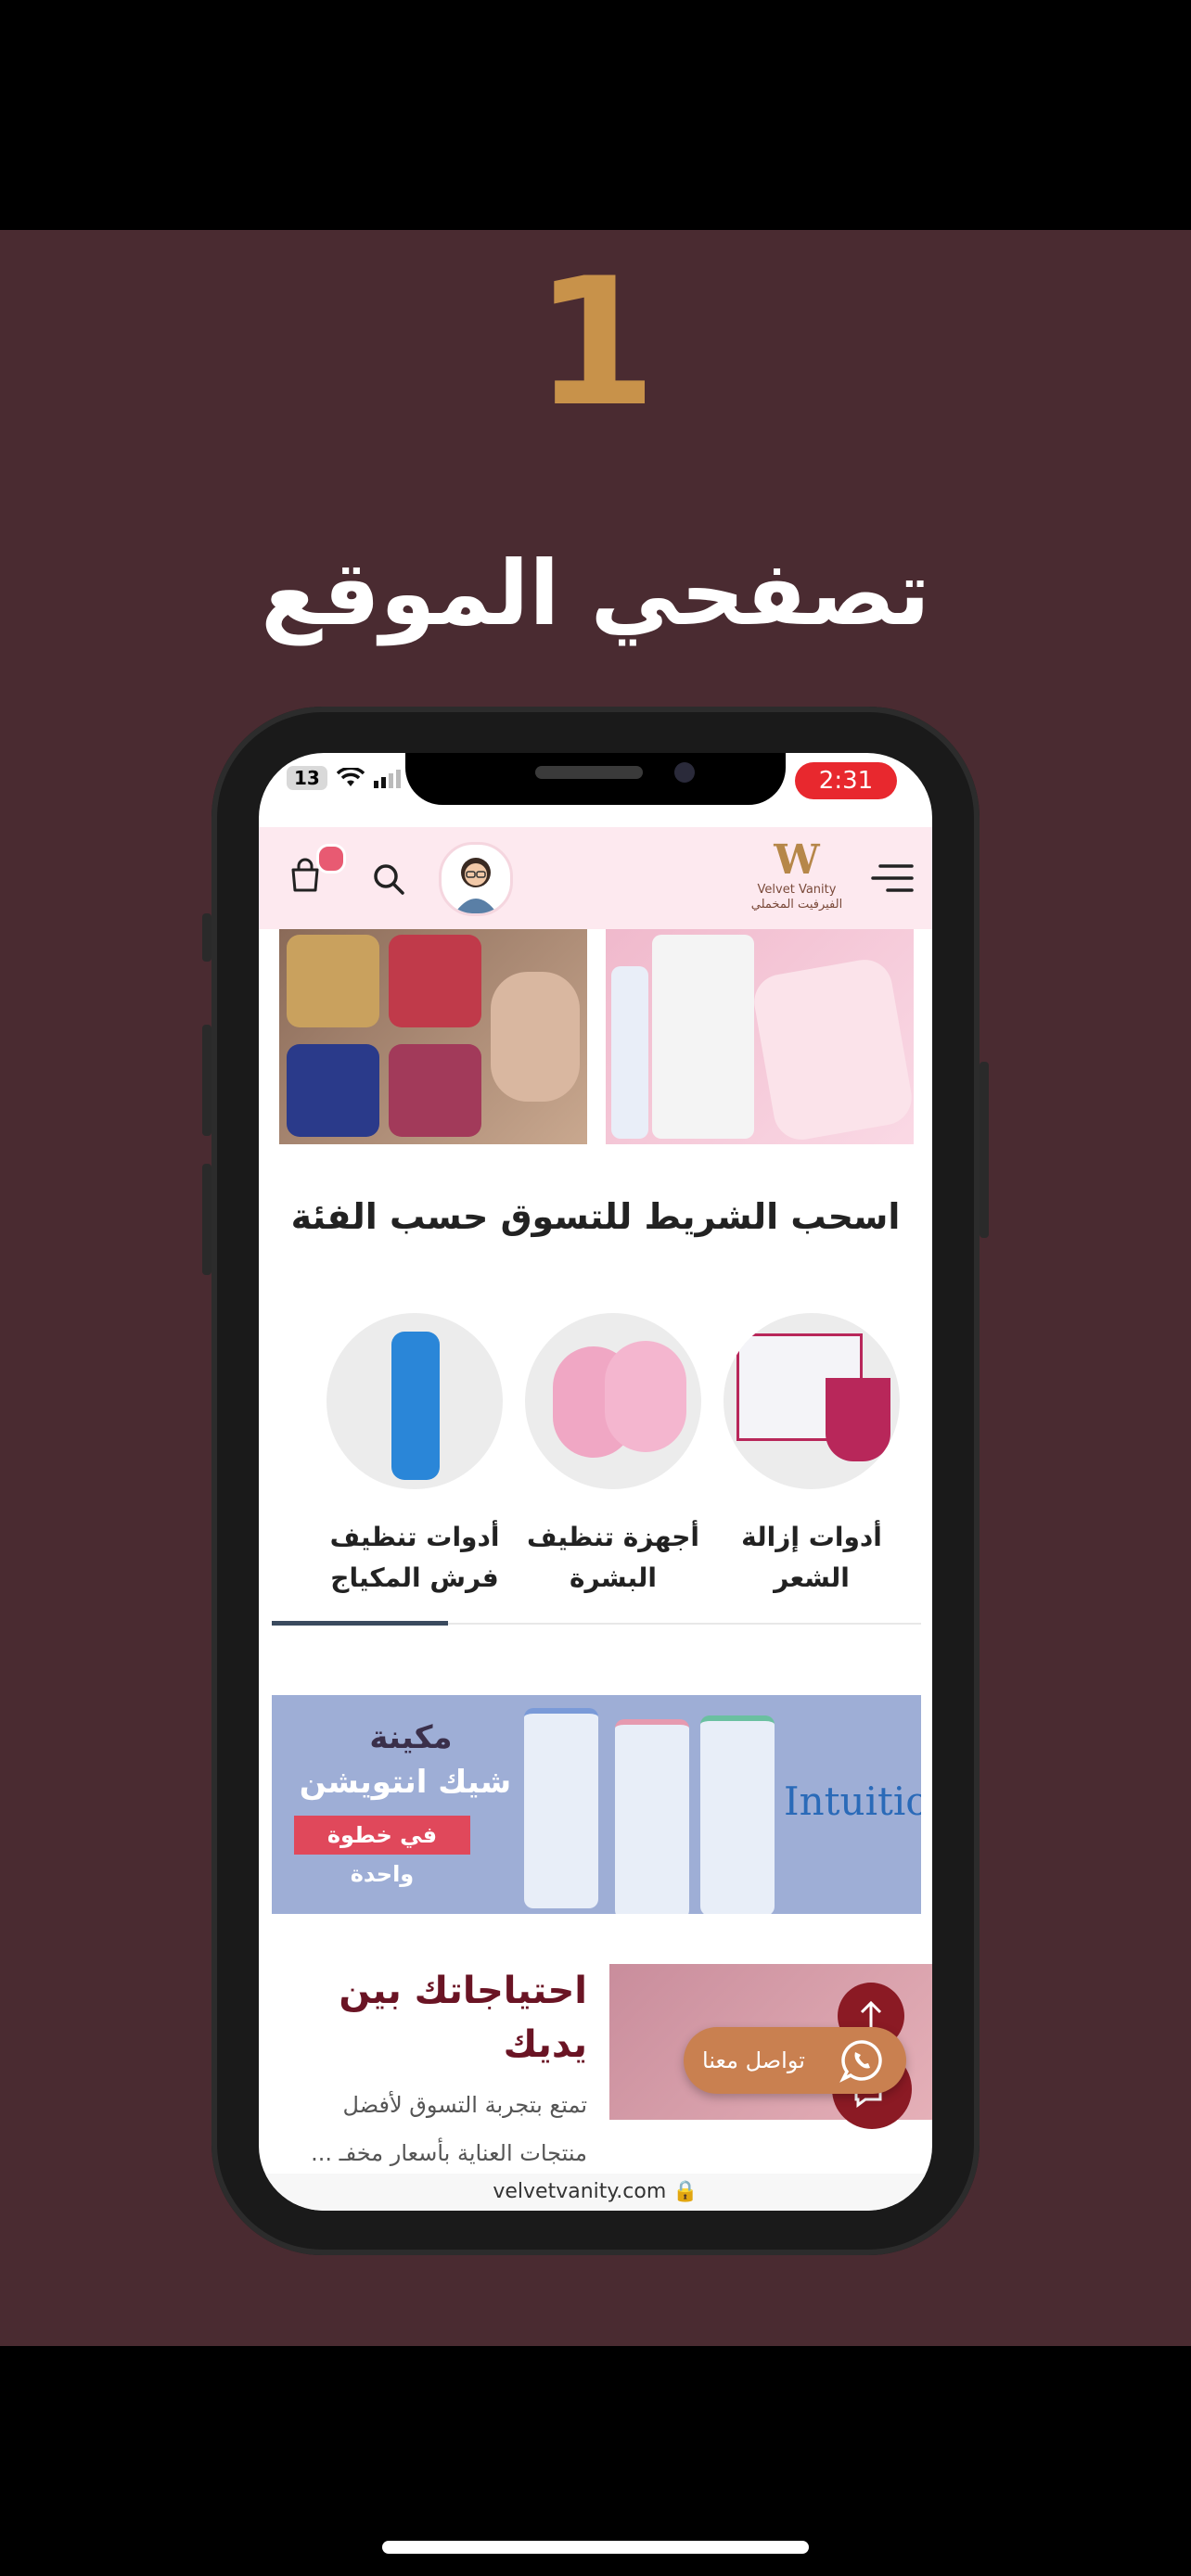 This screenshot has height=2576, width=1191. I want to click on category-label: أجهزة تنظيف البشرة, so click(613, 1558).